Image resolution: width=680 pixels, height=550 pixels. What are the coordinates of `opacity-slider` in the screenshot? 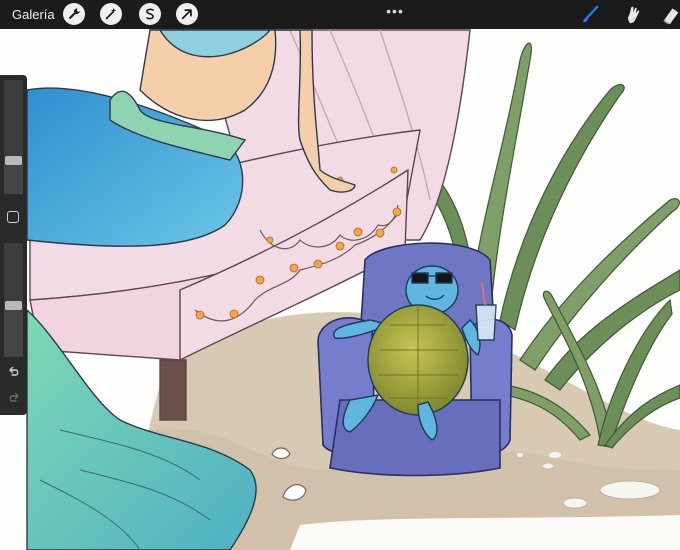 It's located at (13, 300).